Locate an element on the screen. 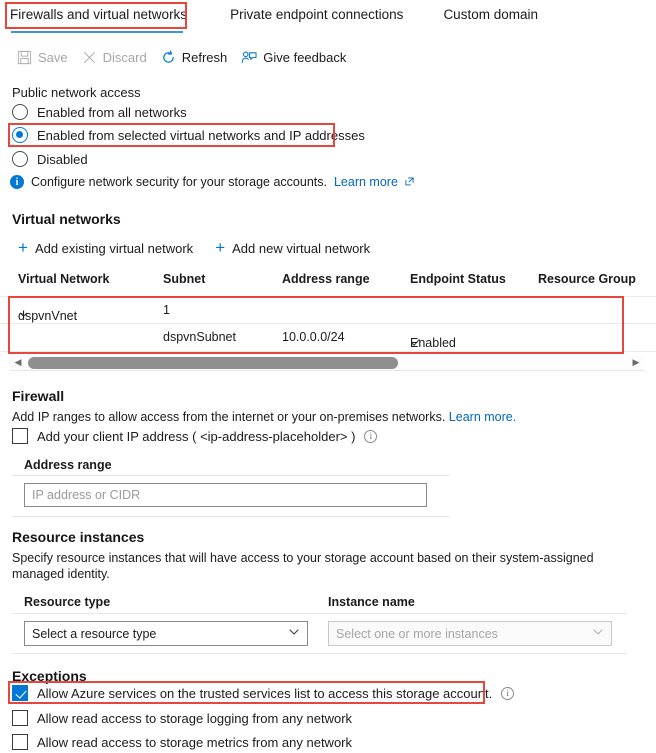 The height and width of the screenshot is (753, 656). resource-type-dropdown: Select a resource type is located at coordinates (166, 633).